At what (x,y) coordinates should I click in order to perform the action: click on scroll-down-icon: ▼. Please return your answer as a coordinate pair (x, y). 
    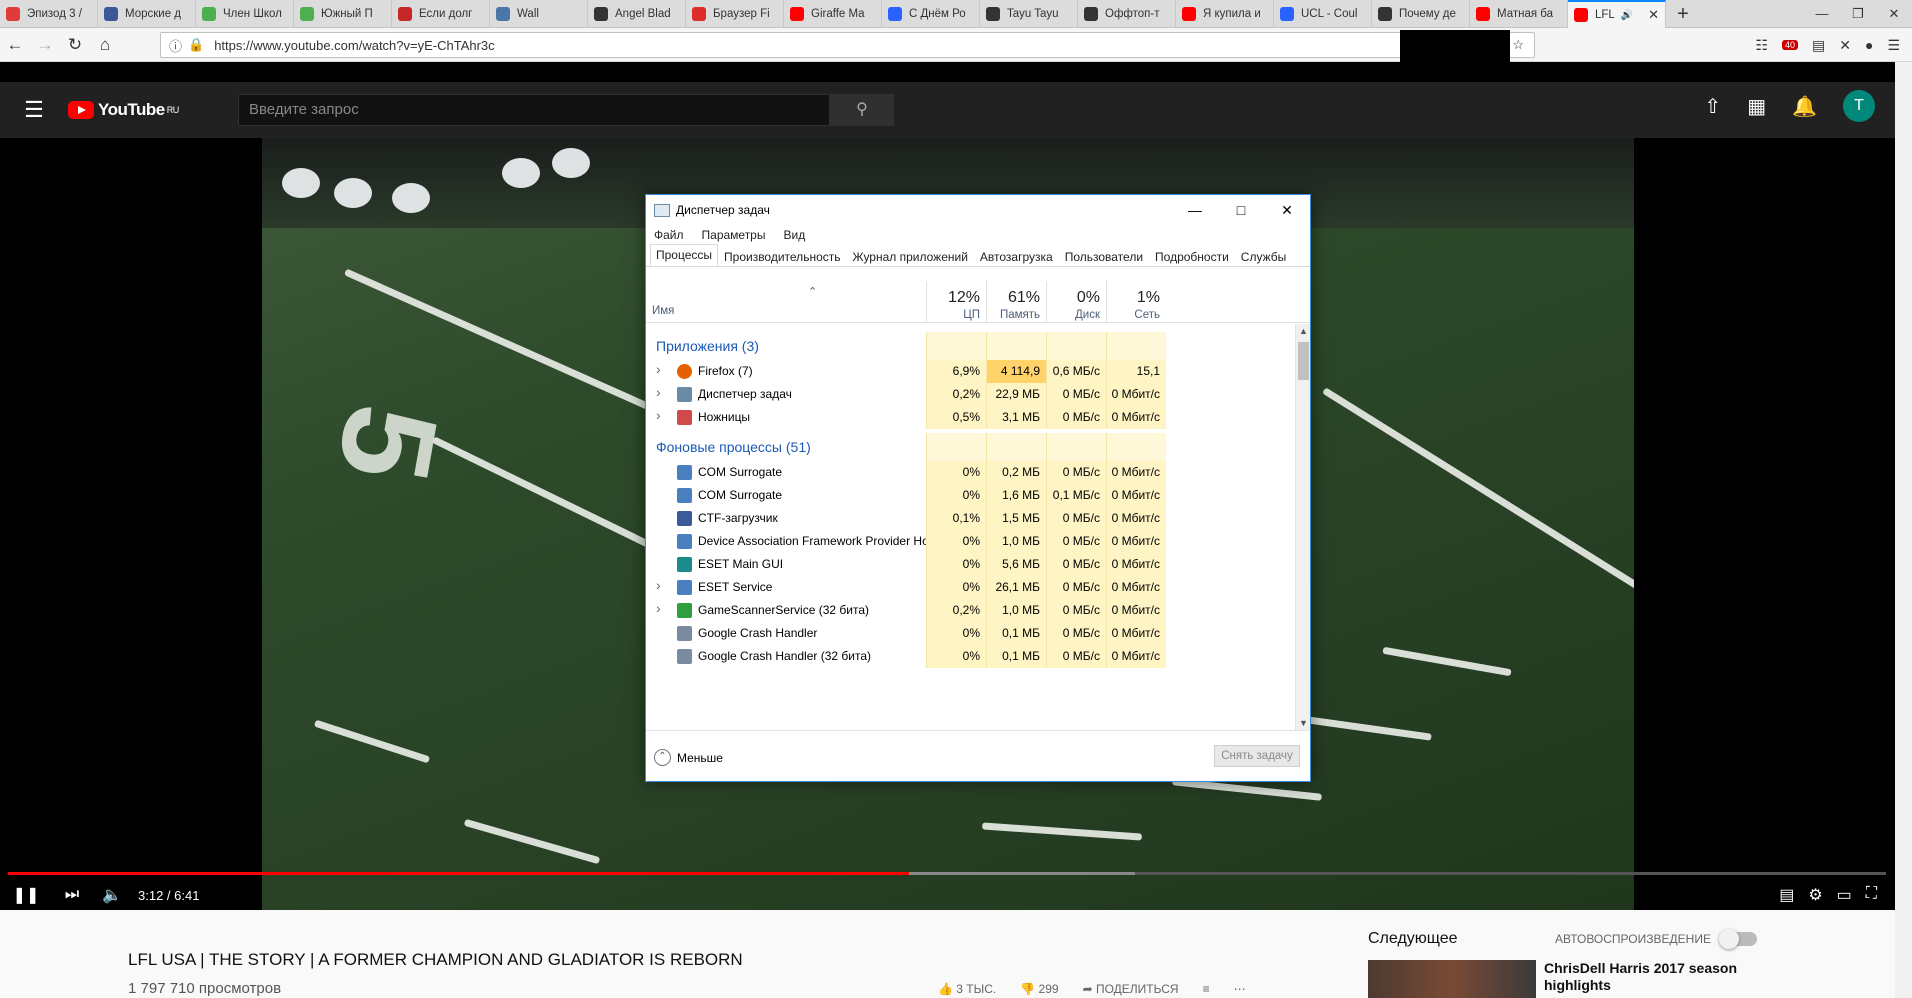
    Looking at the image, I should click on (1303, 723).